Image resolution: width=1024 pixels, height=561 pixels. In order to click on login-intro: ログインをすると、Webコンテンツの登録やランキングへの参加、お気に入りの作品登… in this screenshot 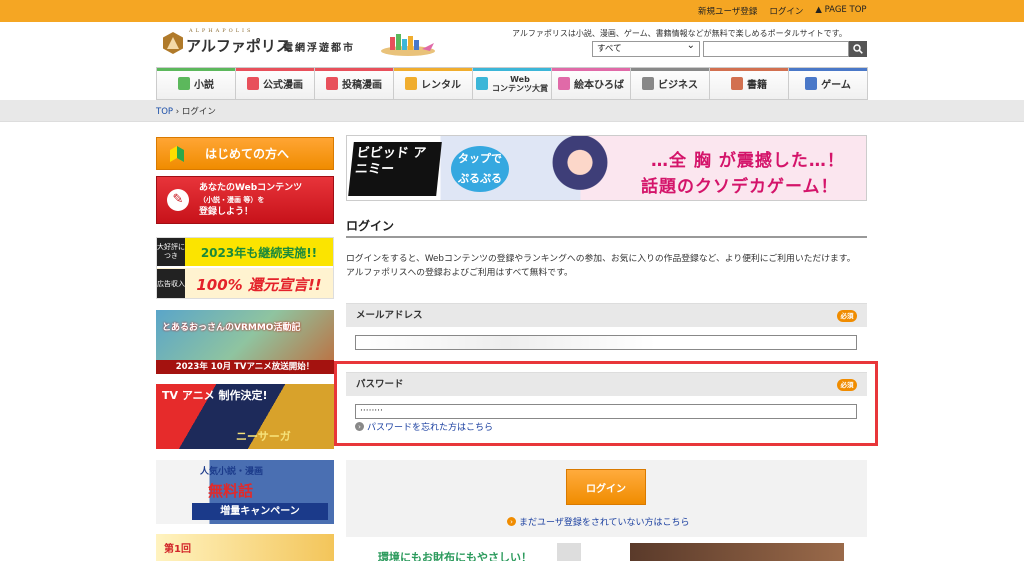, I will do `click(607, 266)`.